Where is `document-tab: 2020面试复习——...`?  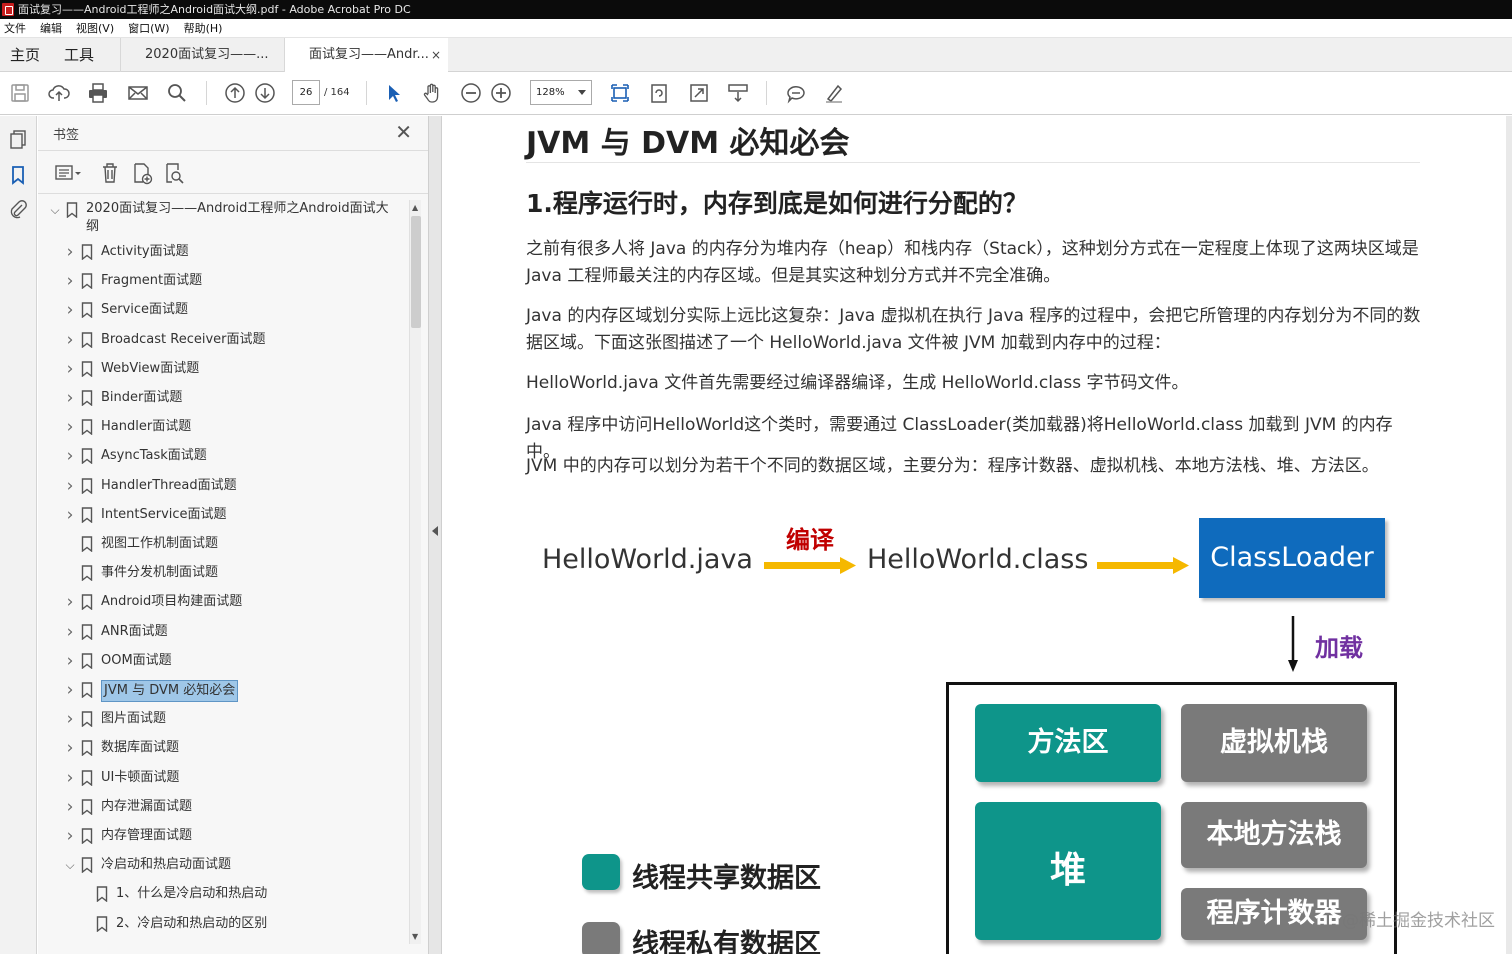
document-tab: 2020面试复习——... is located at coordinates (202, 55).